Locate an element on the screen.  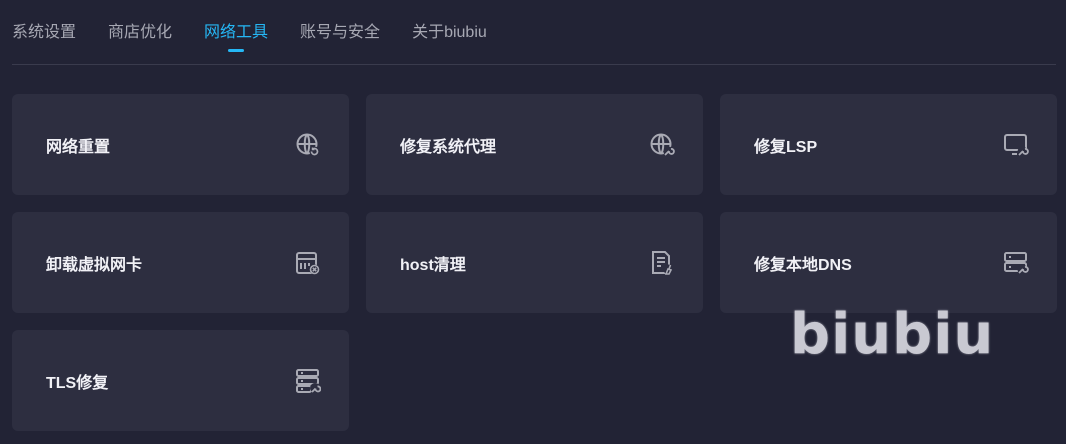
tab-network-tools: 网络工具 is located at coordinates (236, 32).